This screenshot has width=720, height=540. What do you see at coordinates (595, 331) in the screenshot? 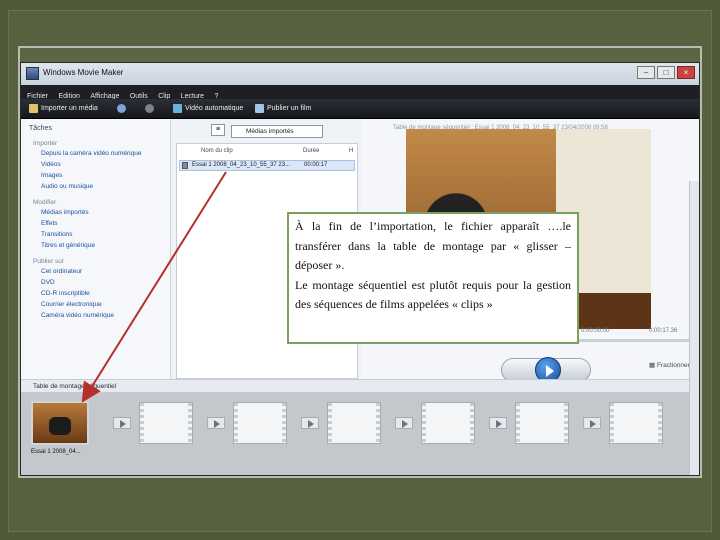
I see `time-current: 0:00:00.00` at bounding box center [595, 331].